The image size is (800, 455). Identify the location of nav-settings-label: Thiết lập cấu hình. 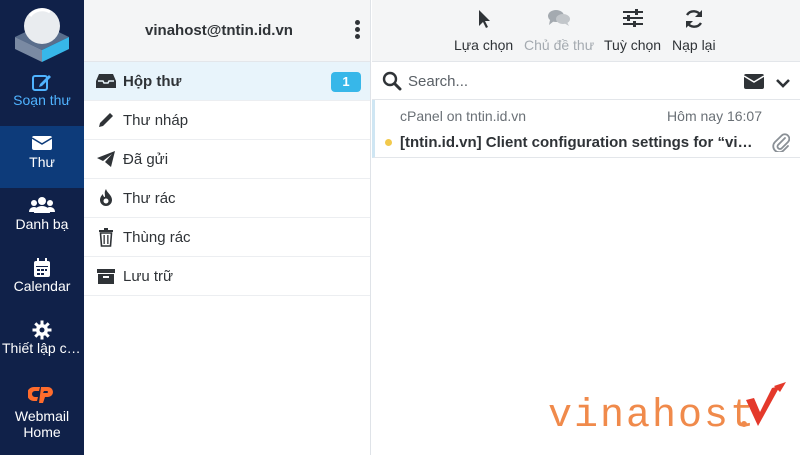
(43, 348).